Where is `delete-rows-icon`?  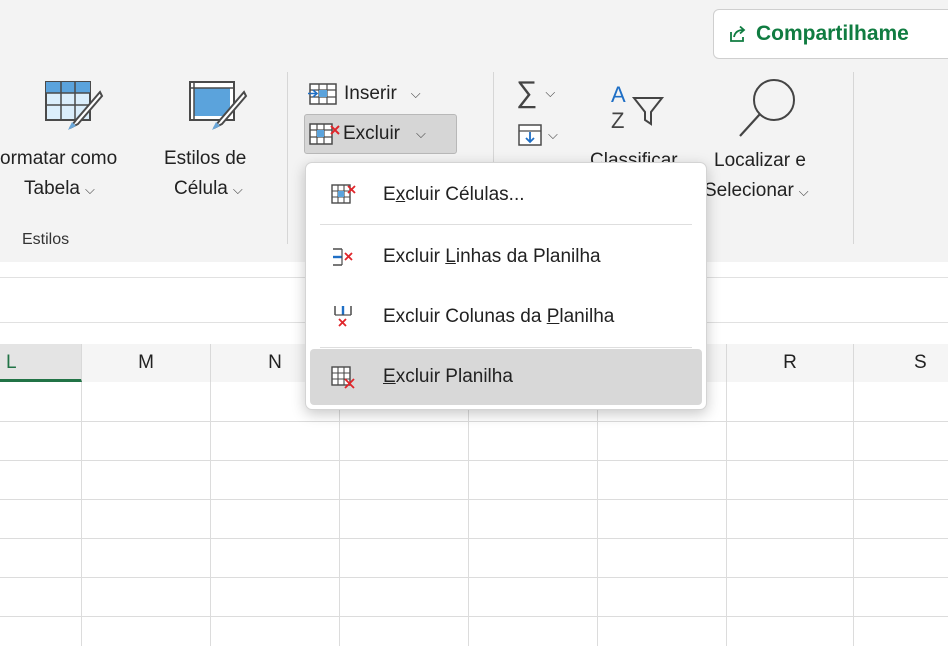 delete-rows-icon is located at coordinates (343, 257).